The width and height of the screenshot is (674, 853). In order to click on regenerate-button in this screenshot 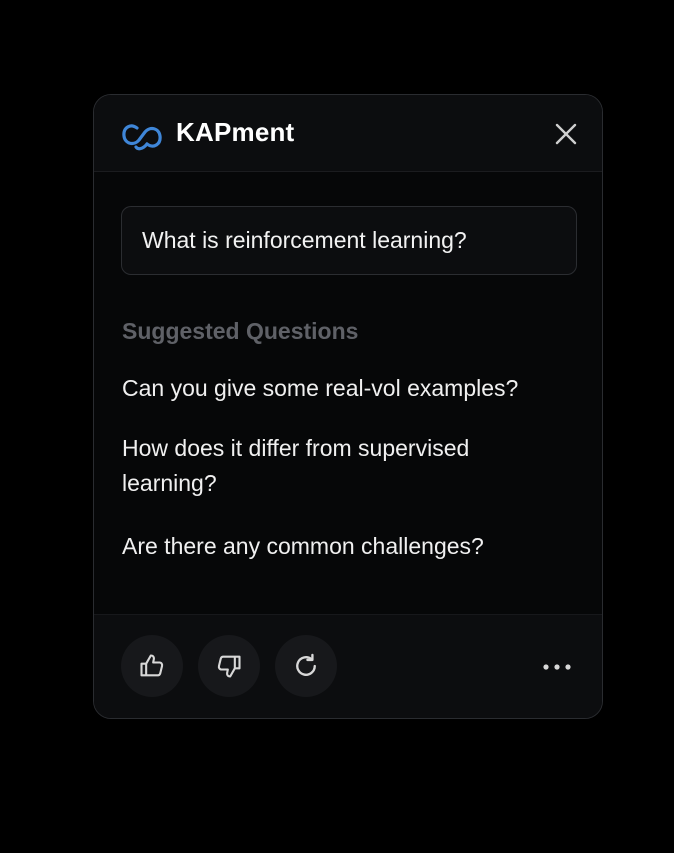, I will do `click(306, 666)`.